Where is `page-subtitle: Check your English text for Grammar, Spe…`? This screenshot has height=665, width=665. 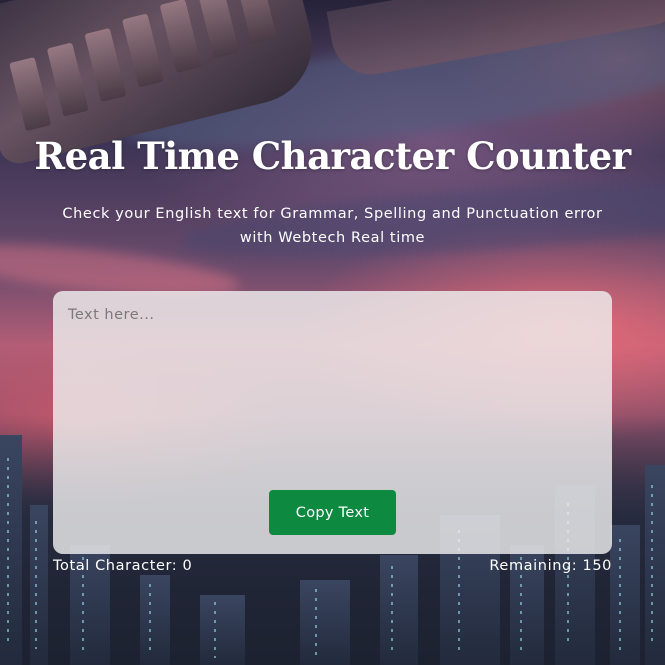 page-subtitle: Check your English text for Grammar, Spe… is located at coordinates (332, 226).